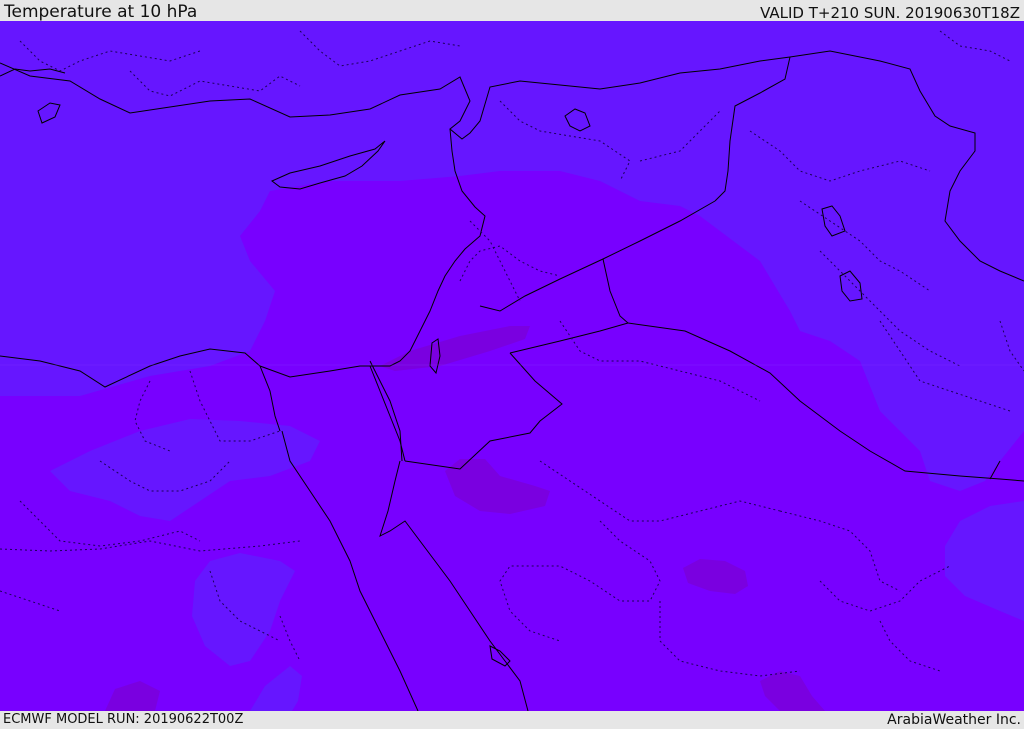 This screenshot has width=1024, height=729. I want to click on valid-time-label: VALID T+210 SUN. 20190630T18Z, so click(890, 13).